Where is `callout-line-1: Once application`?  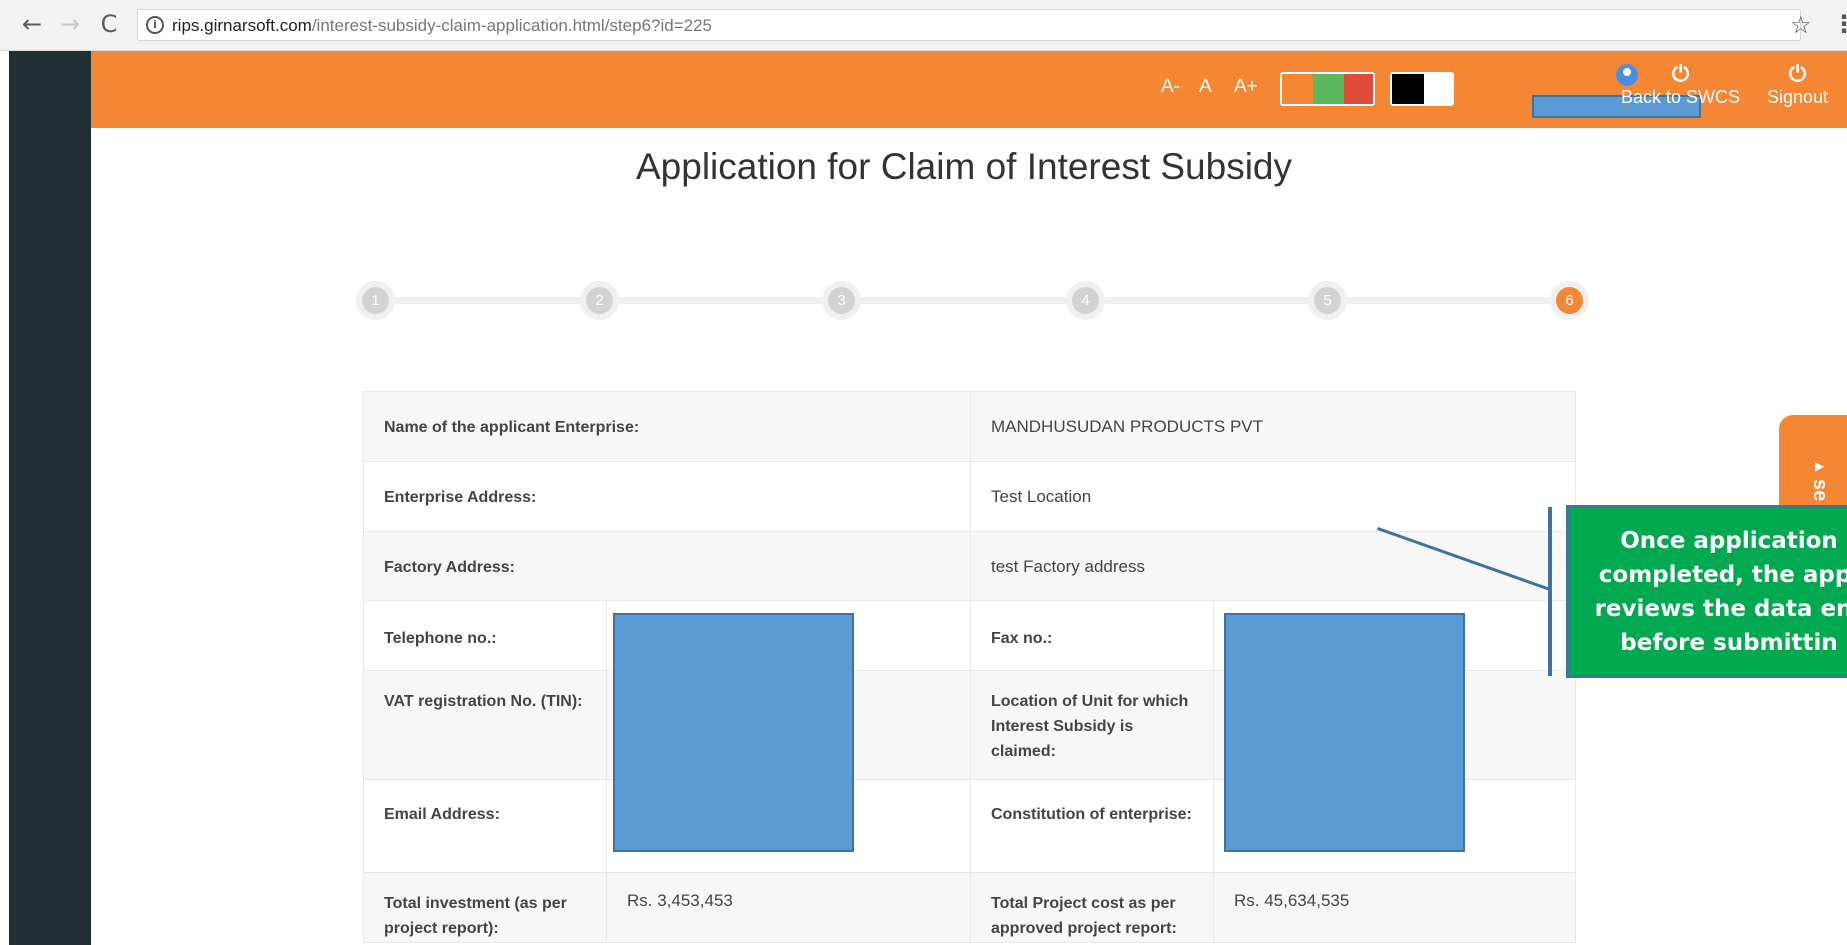
callout-line-1: Once application is located at coordinates (1729, 541).